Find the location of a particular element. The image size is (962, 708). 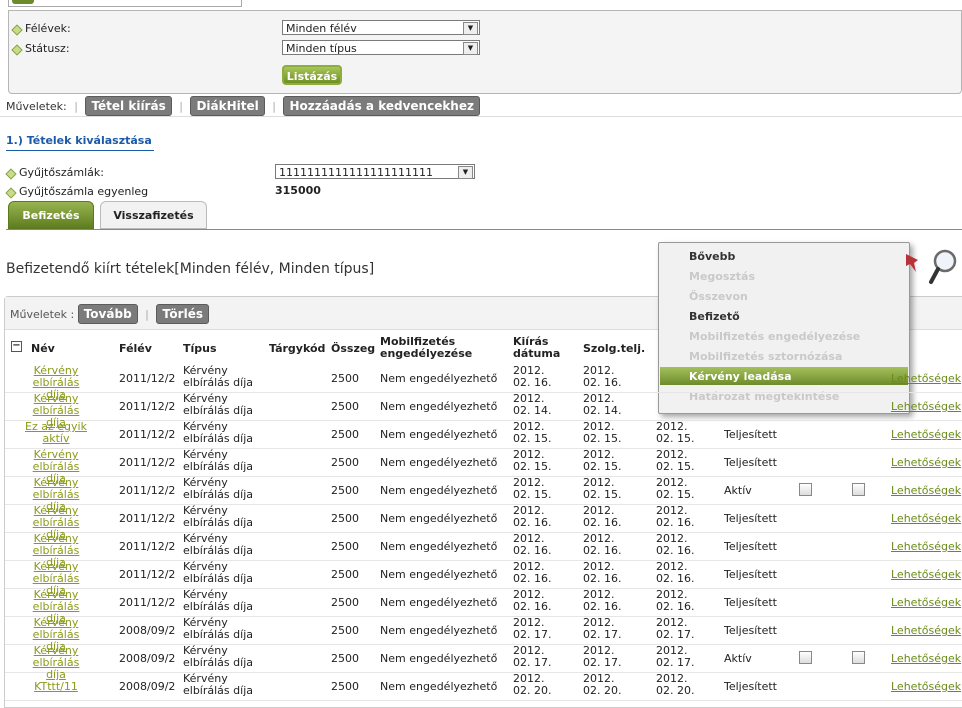

grid-actions-label: Műveletek : is located at coordinates (42, 314).